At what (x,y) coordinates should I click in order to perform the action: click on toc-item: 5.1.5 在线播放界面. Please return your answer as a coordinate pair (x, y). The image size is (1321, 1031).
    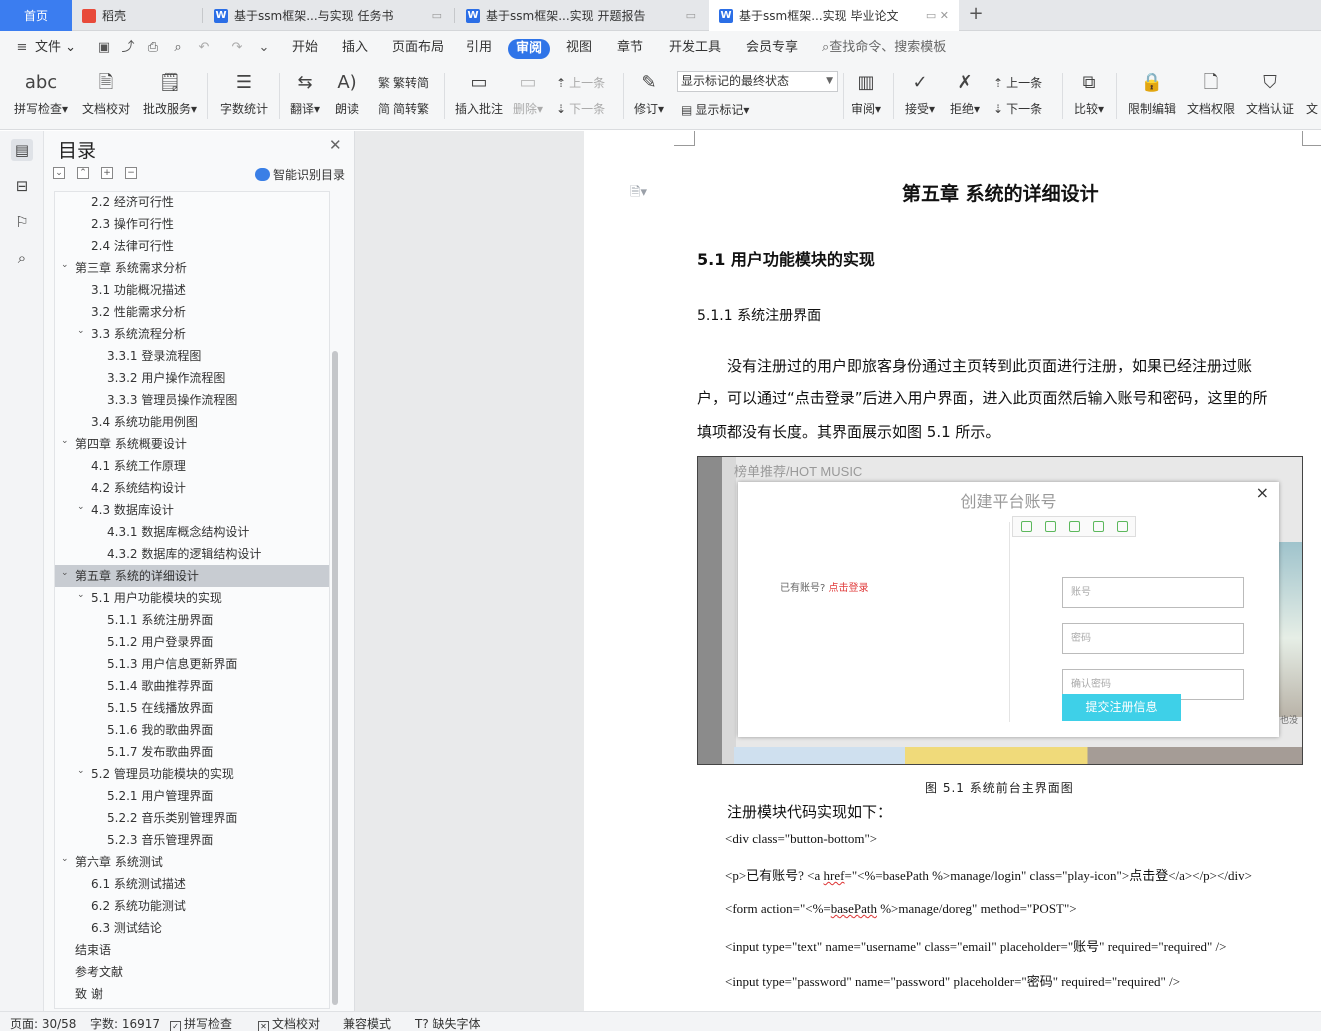
    Looking at the image, I should click on (192, 708).